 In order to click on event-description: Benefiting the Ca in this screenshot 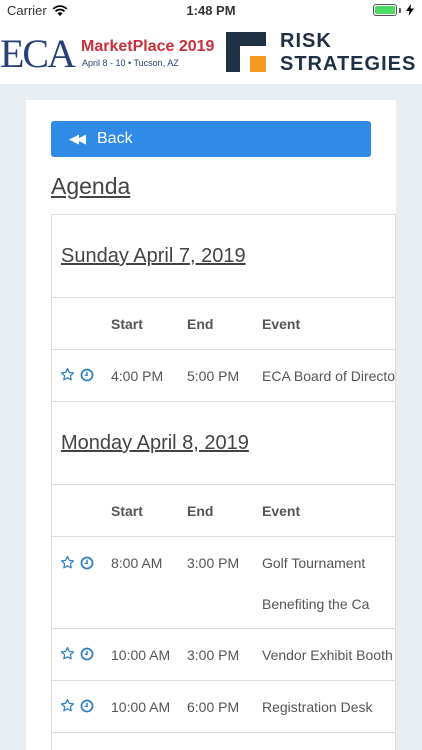, I will do `click(316, 604)`.